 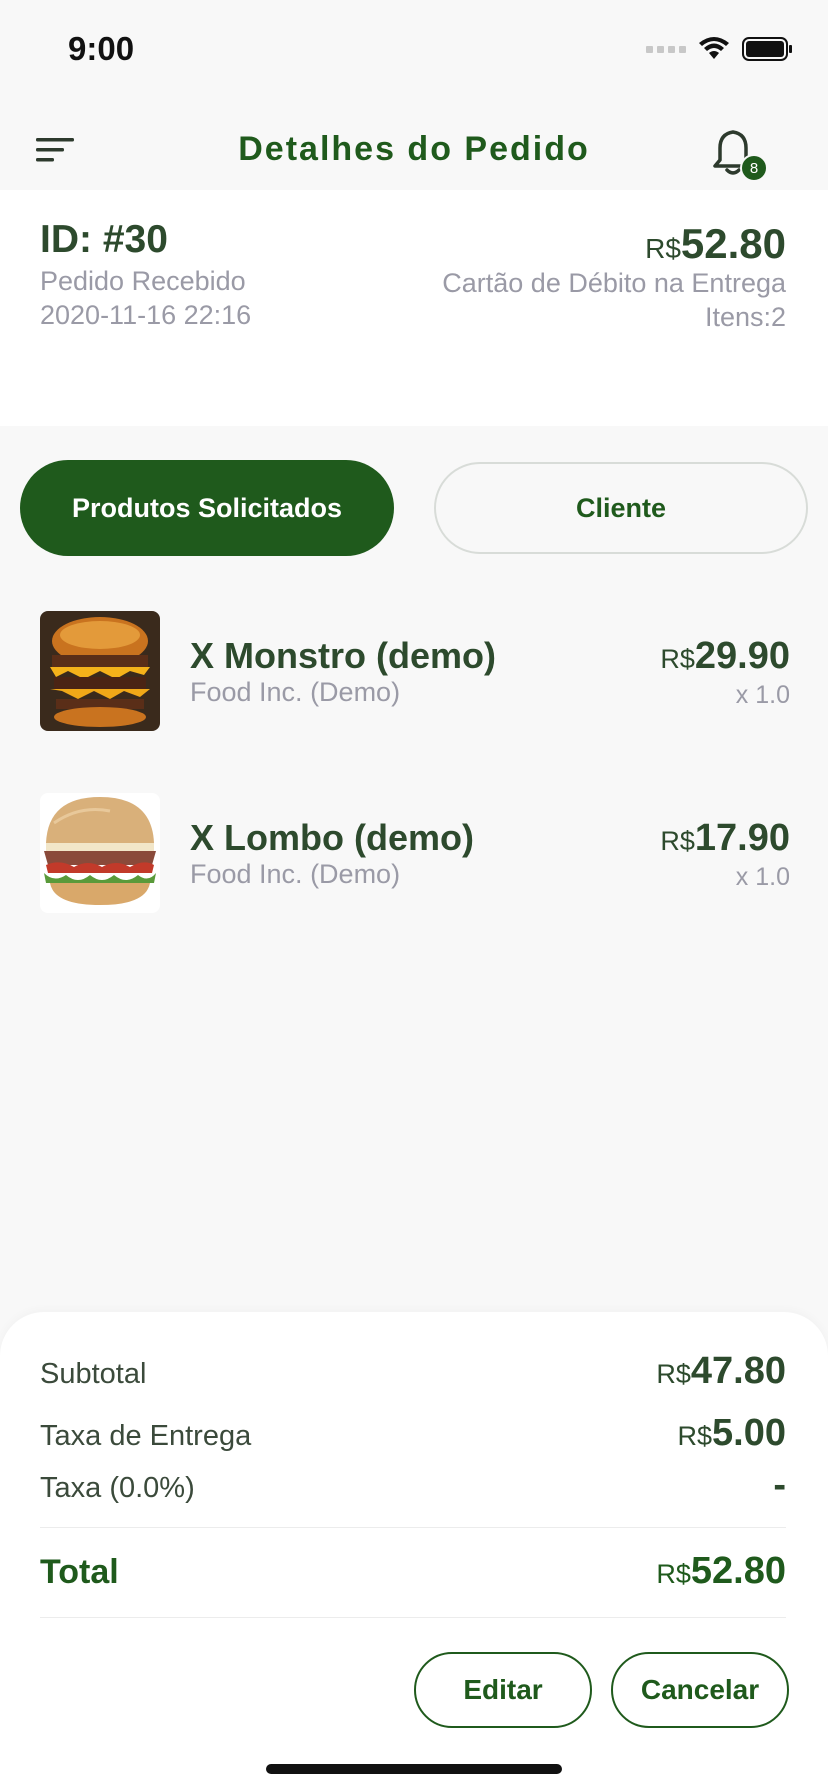 I want to click on subtotal-label: Subtotal, so click(x=93, y=1374).